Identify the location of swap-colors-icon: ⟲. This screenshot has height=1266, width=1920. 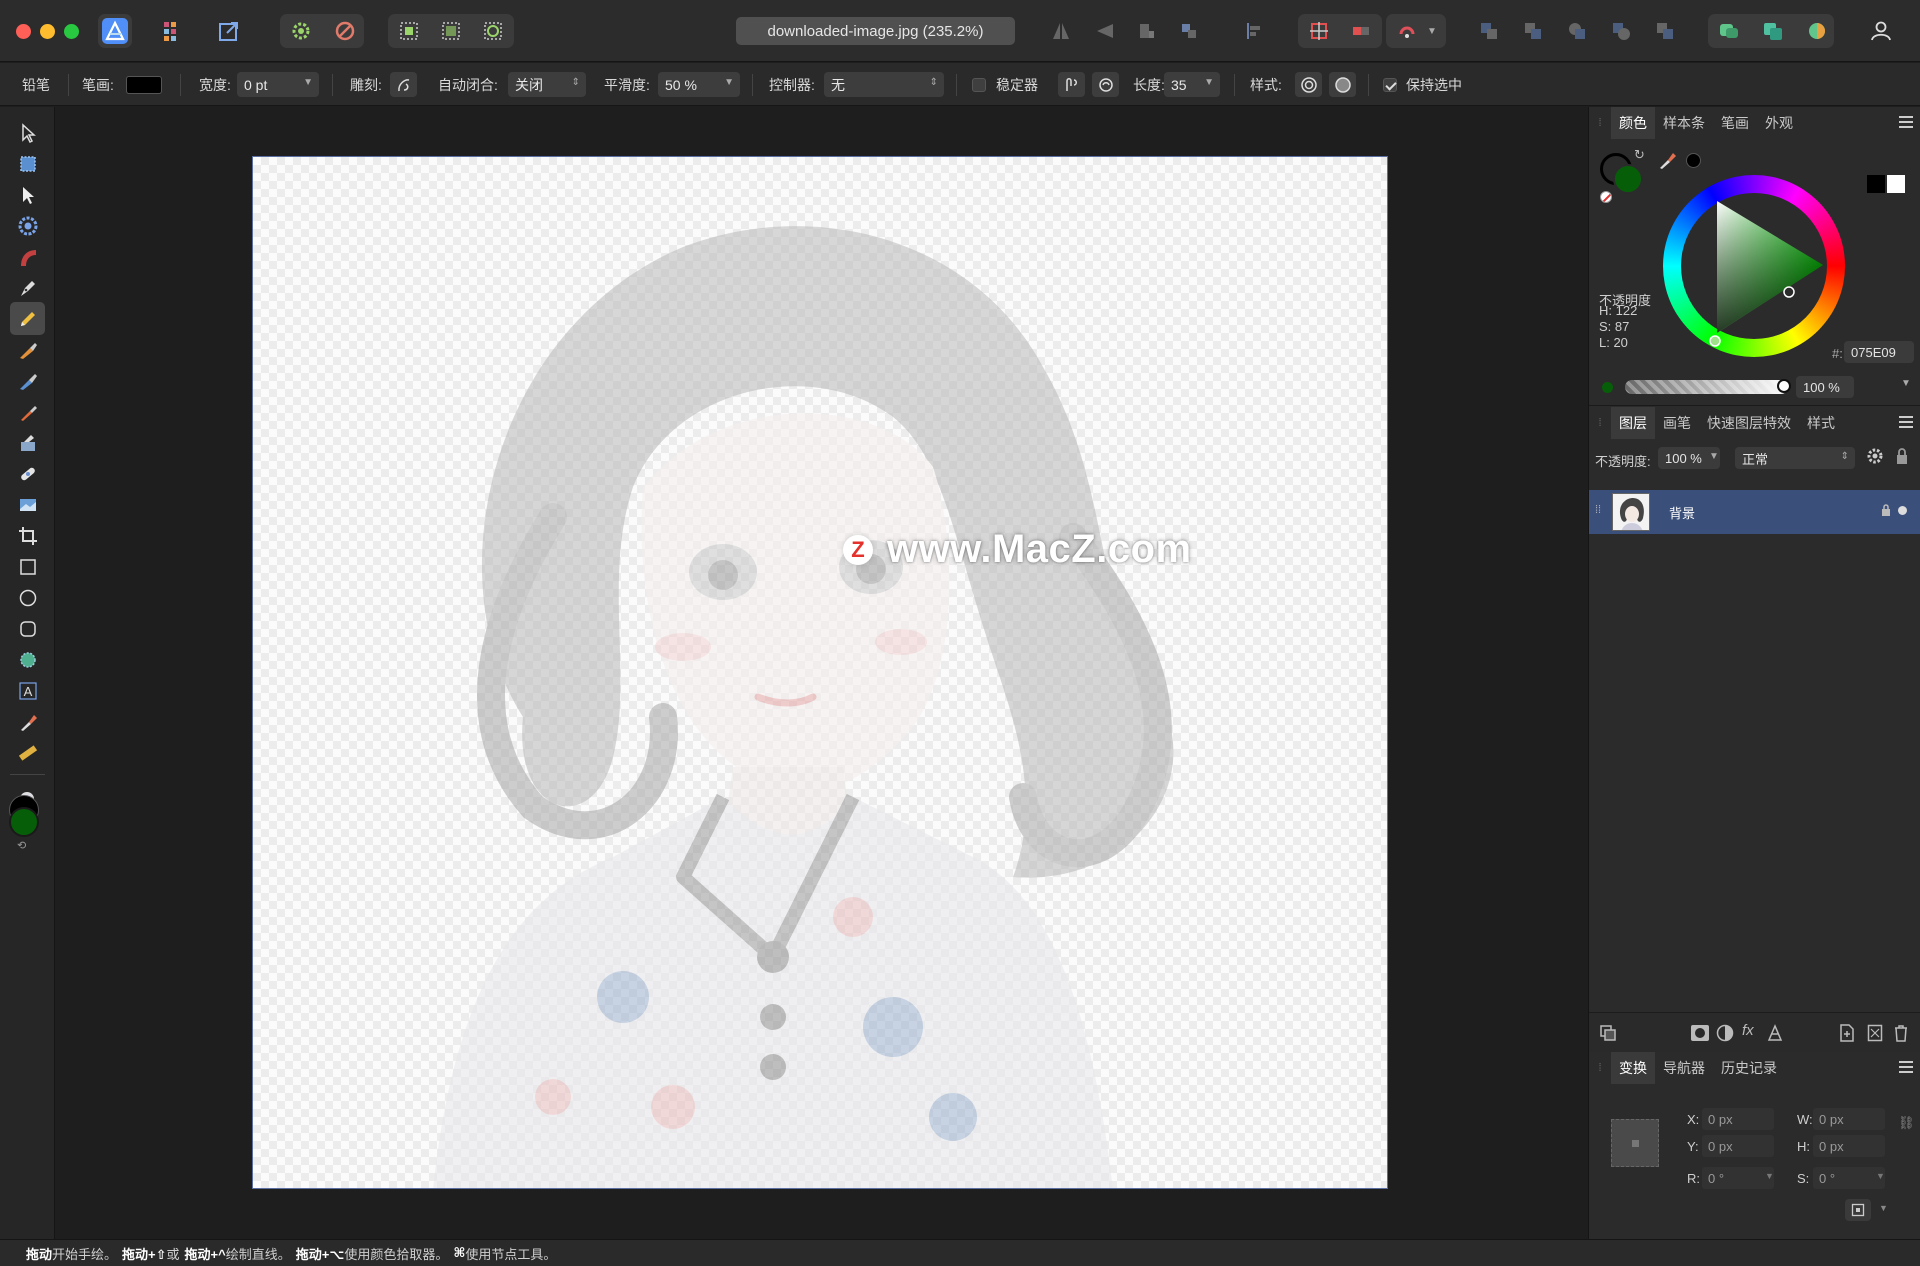
(21, 845).